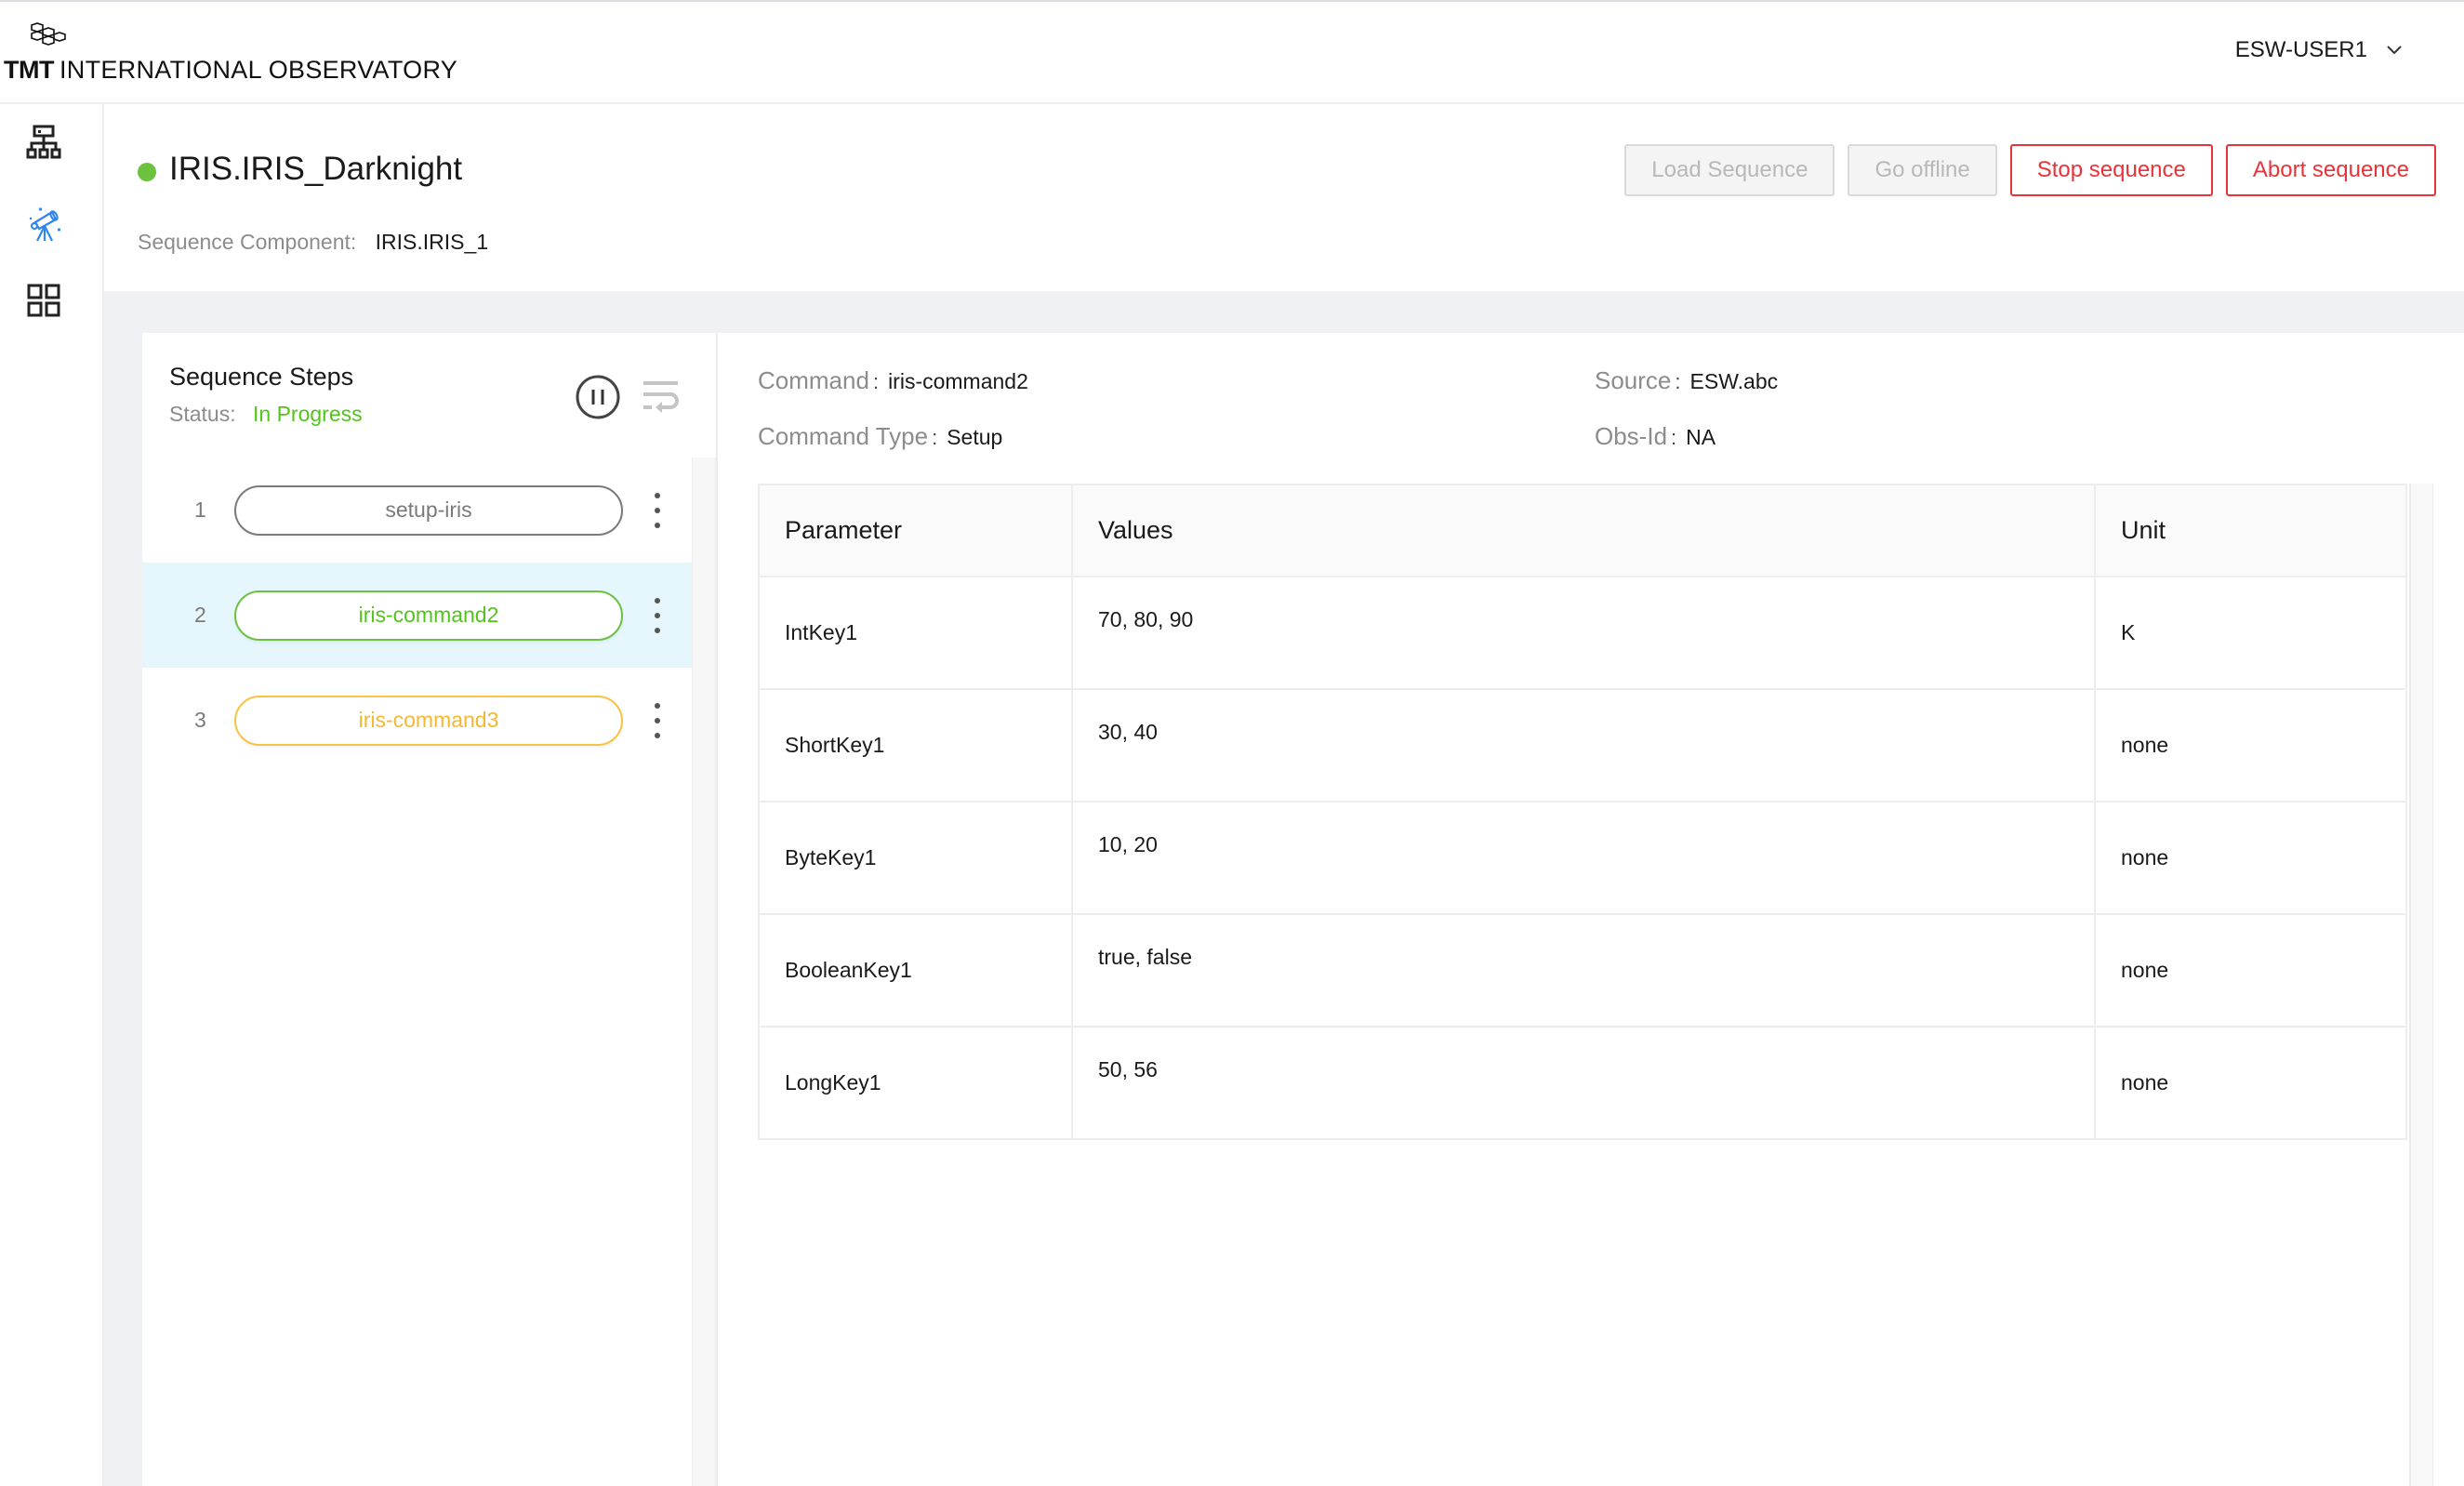 This screenshot has height=1486, width=2464. What do you see at coordinates (916, 971) in the screenshot?
I see `cell-parameter: BooleanKey1` at bounding box center [916, 971].